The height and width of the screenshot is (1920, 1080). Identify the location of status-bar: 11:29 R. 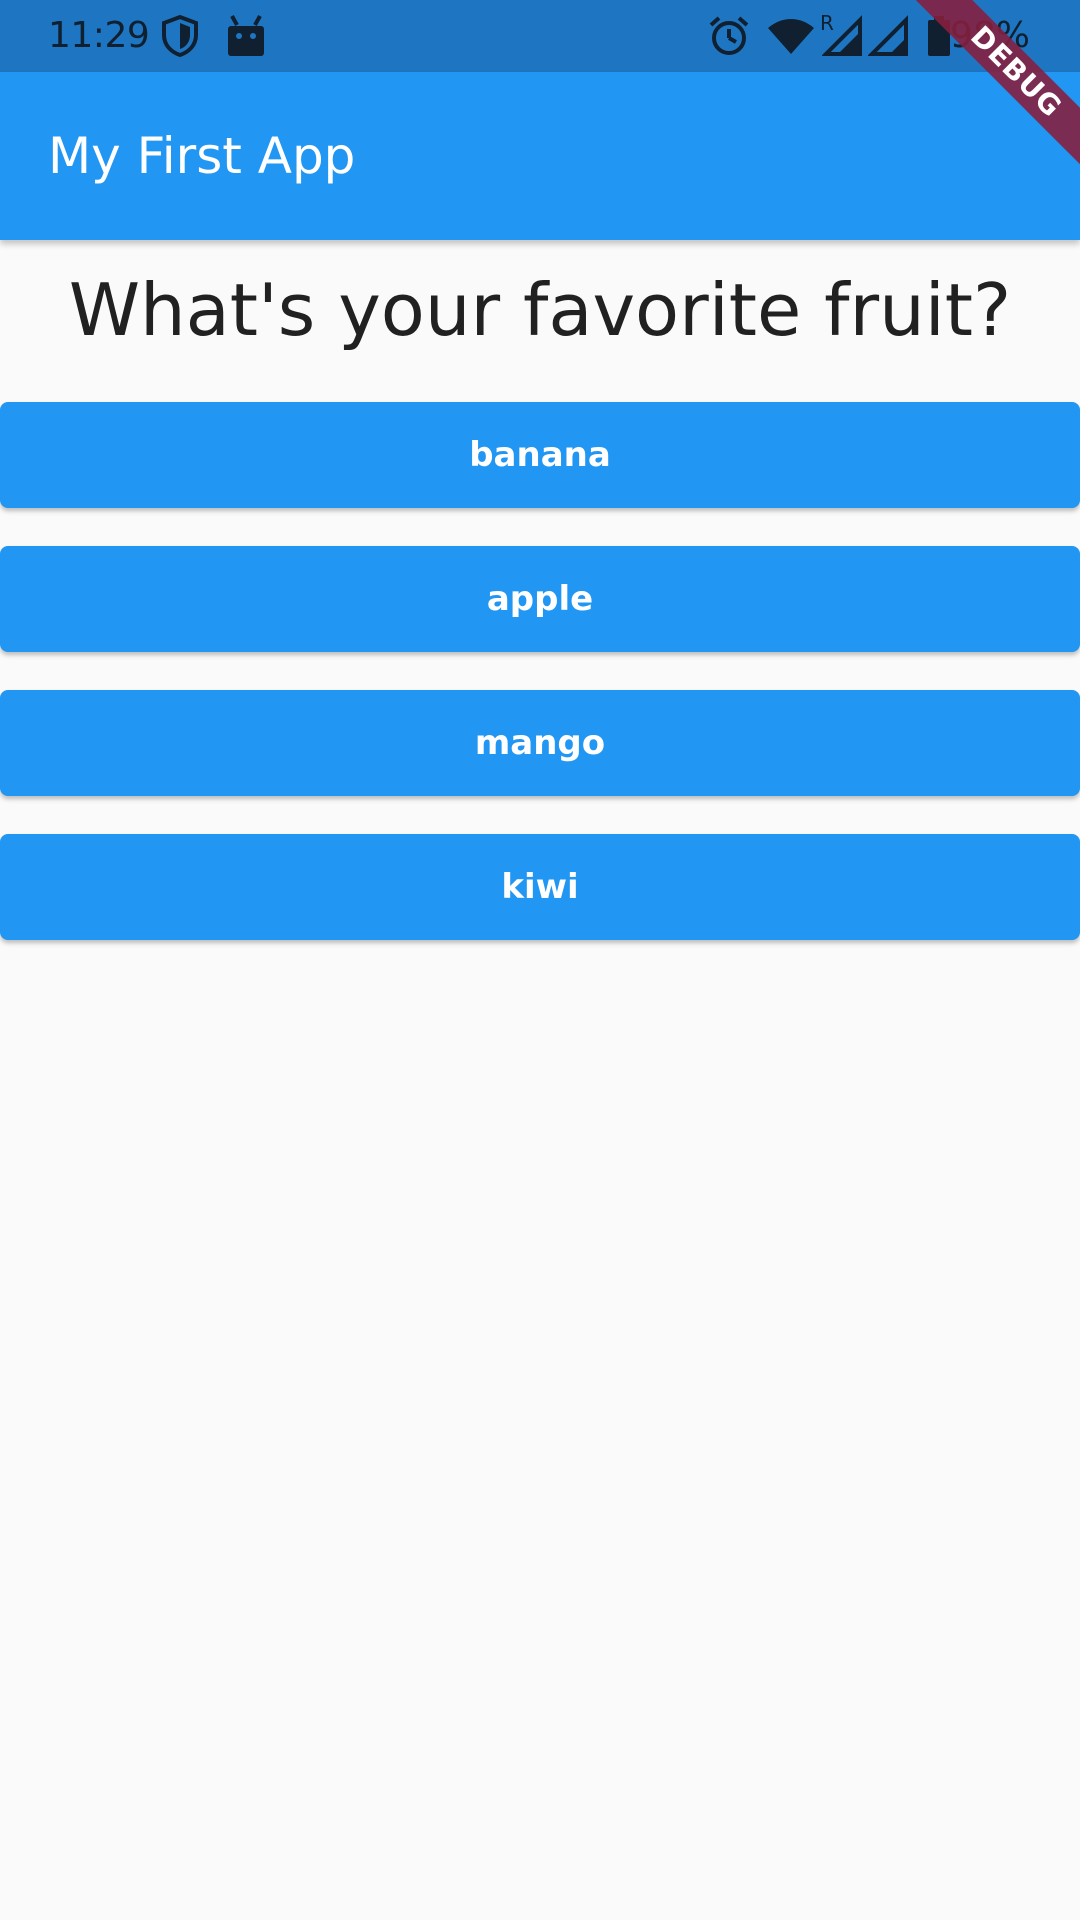
(540, 36).